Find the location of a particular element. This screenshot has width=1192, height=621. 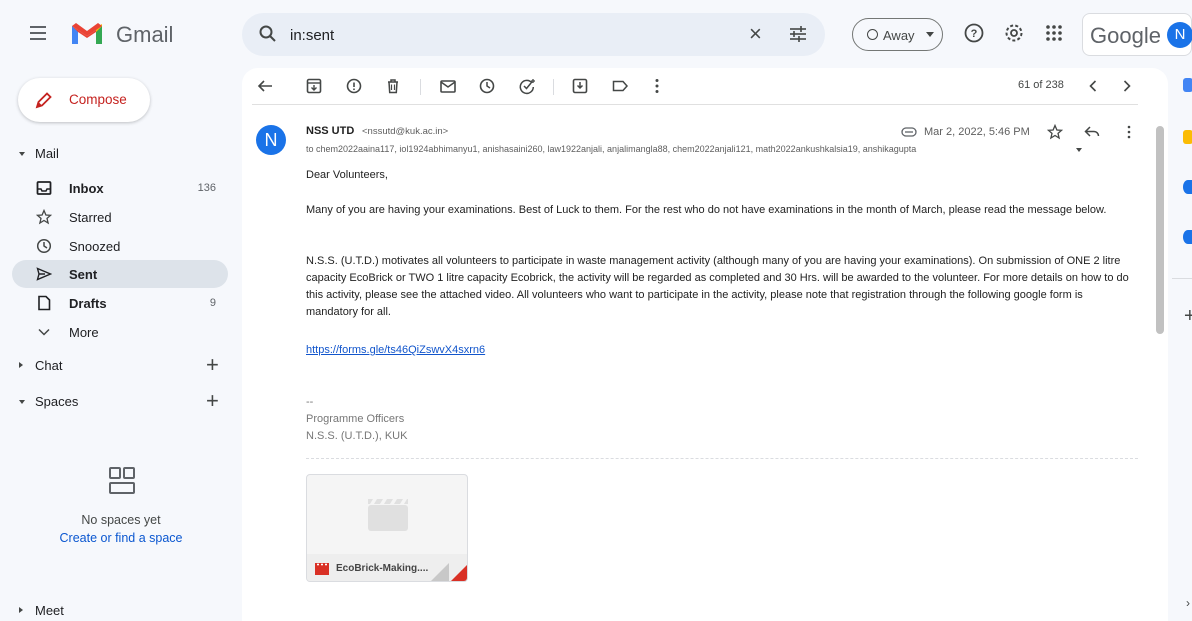

snooze-clock-icon is located at coordinates (487, 86).